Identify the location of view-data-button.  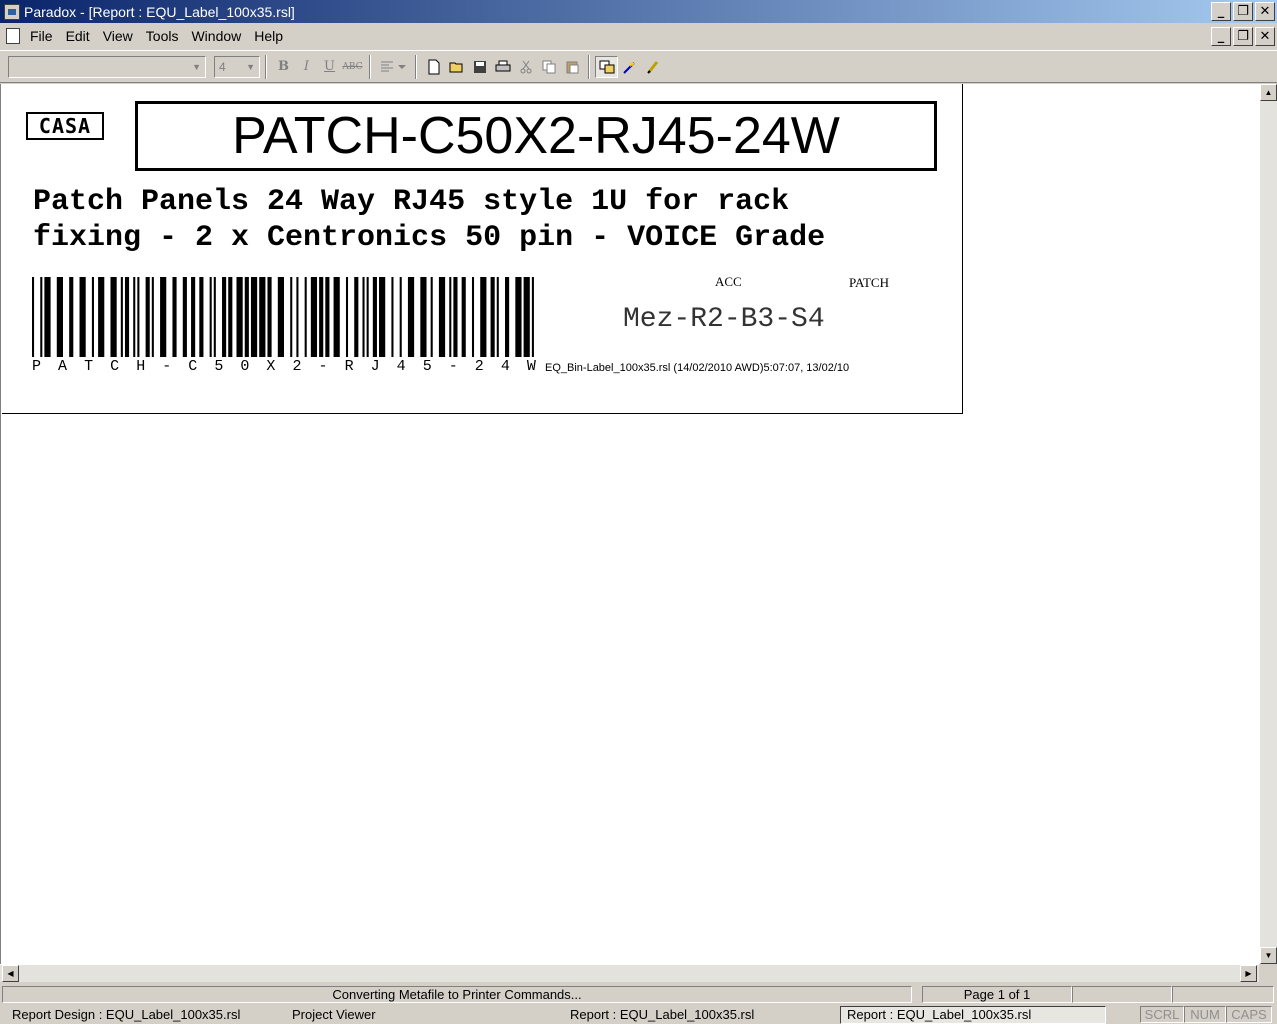
(606, 66).